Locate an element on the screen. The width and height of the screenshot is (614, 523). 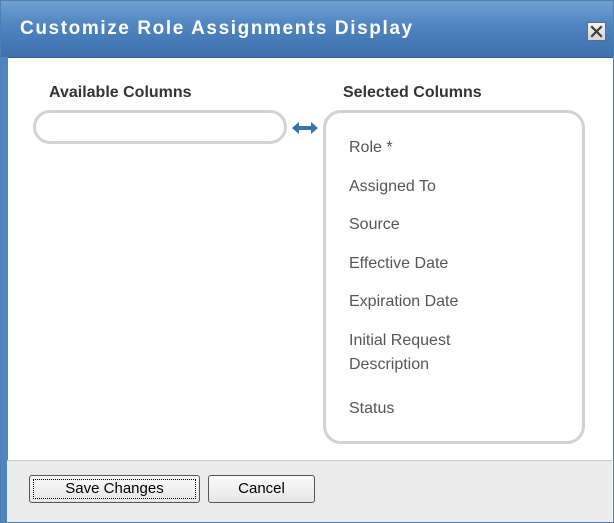
selected-column-assigned-to: Assigned To is located at coordinates (449, 187).